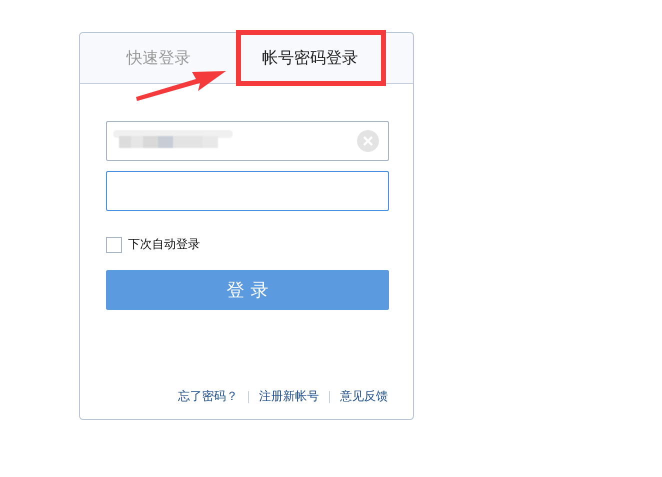  Describe the element at coordinates (247, 191) in the screenshot. I see `password-field` at that location.